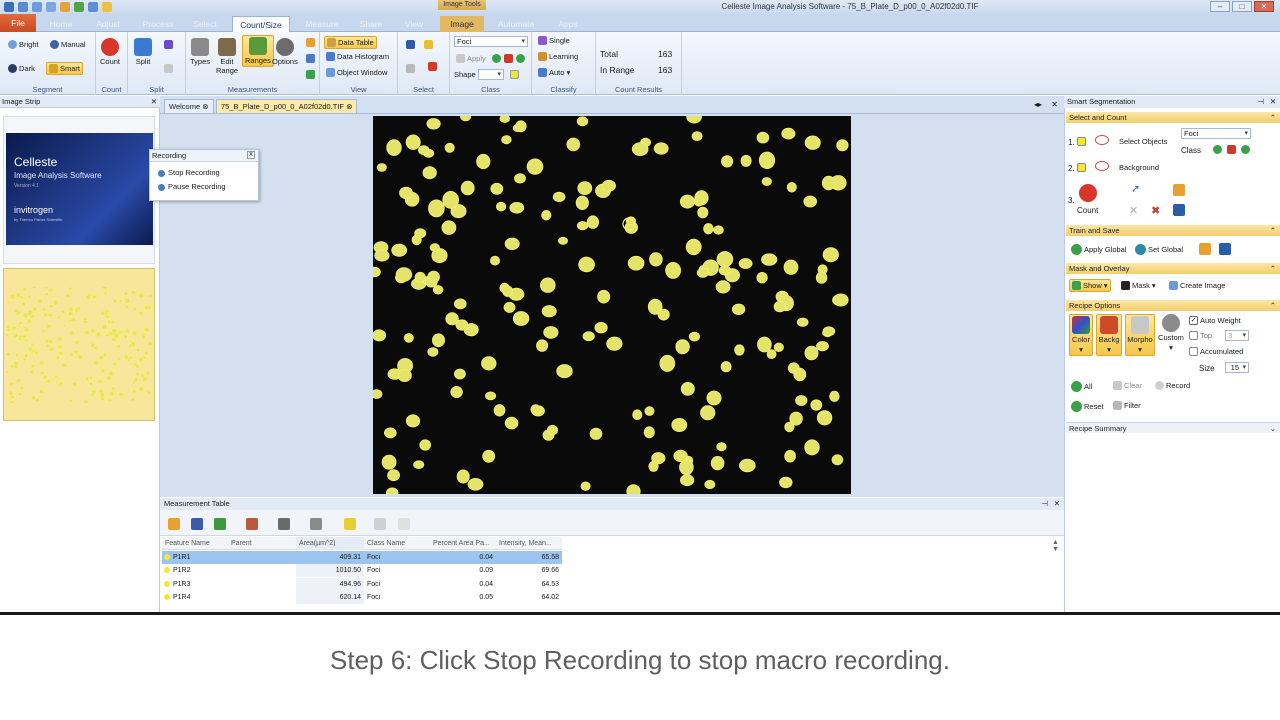 The height and width of the screenshot is (720, 1280). Describe the element at coordinates (1237, 367) in the screenshot. I see `size-stepper: 15` at that location.